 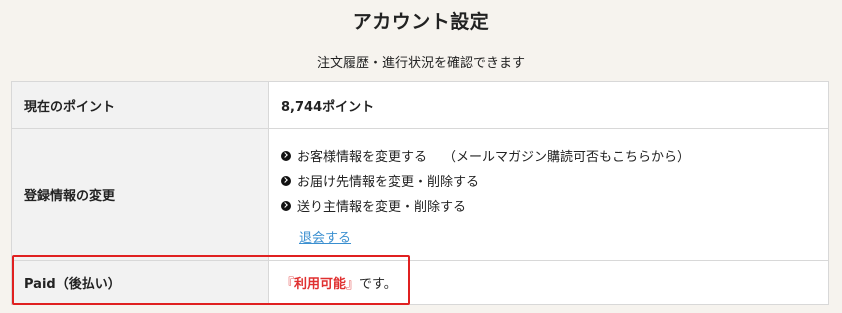 What do you see at coordinates (140, 282) in the screenshot?
I see `paid-label: Paid（後払い）` at bounding box center [140, 282].